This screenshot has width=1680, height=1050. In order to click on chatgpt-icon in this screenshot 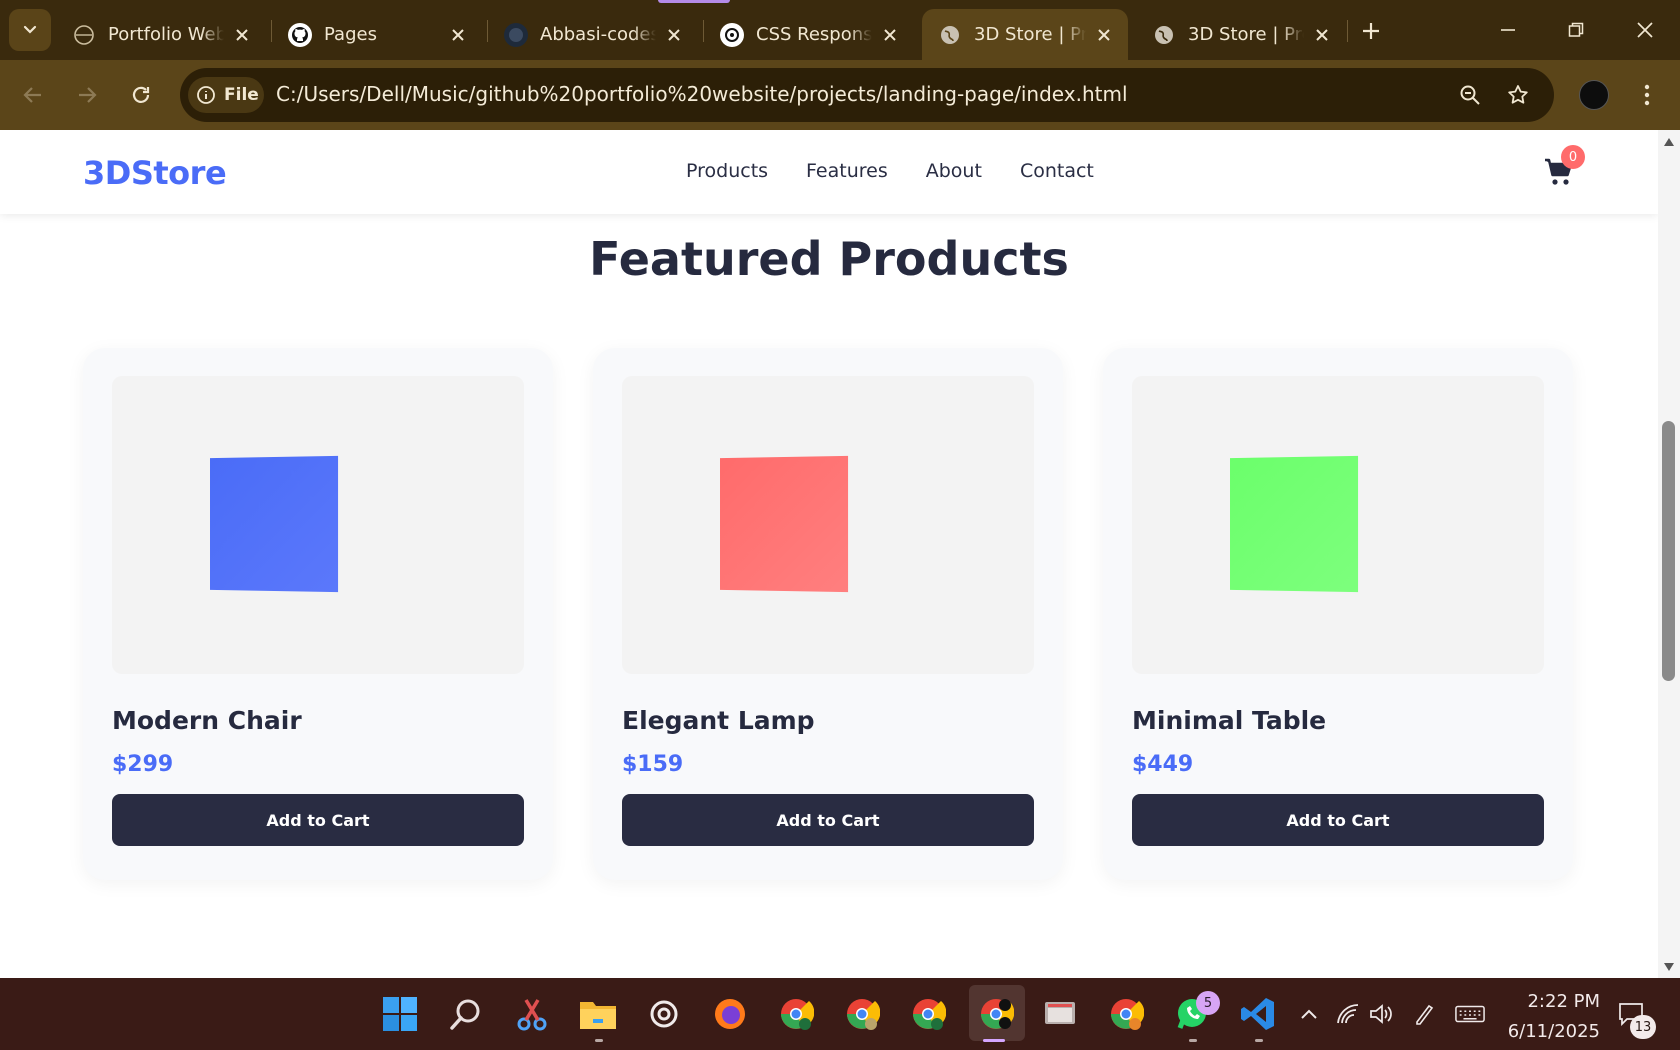, I will do `click(664, 1014)`.